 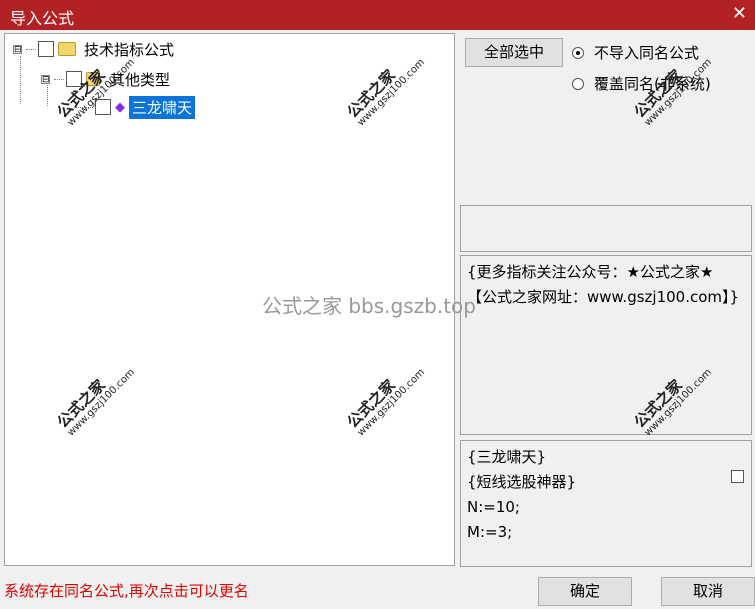 I want to click on formula-code-panel: {三龙啸天} {短线选股神器} N:=10; M:=3;, so click(x=606, y=503).